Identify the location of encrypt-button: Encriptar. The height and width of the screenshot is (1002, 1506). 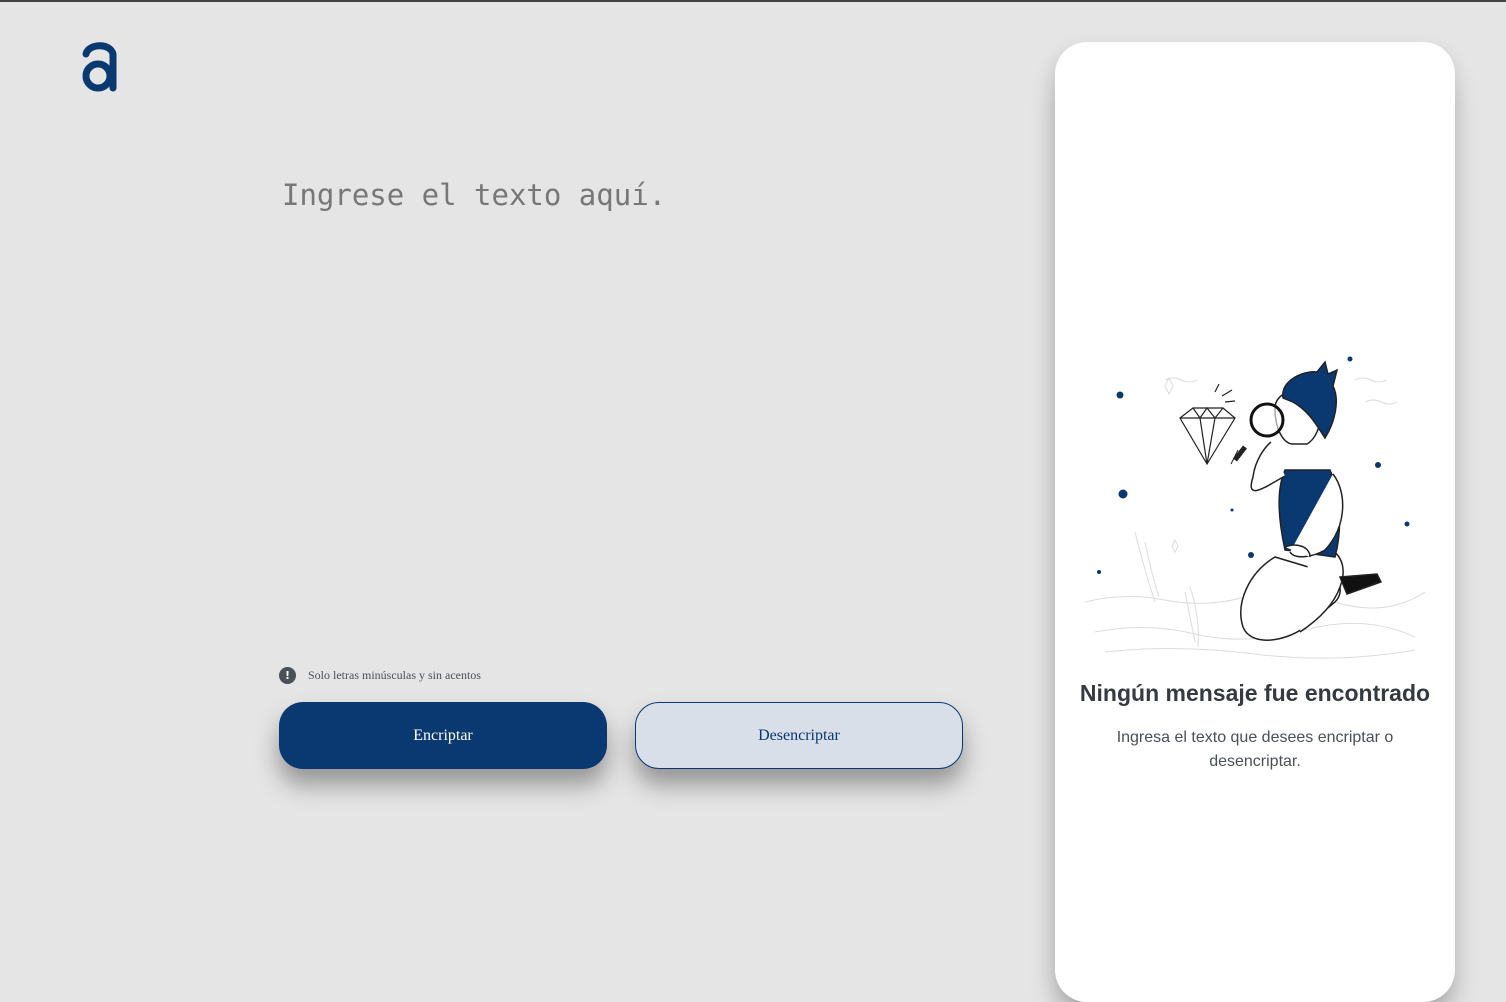
(443, 735).